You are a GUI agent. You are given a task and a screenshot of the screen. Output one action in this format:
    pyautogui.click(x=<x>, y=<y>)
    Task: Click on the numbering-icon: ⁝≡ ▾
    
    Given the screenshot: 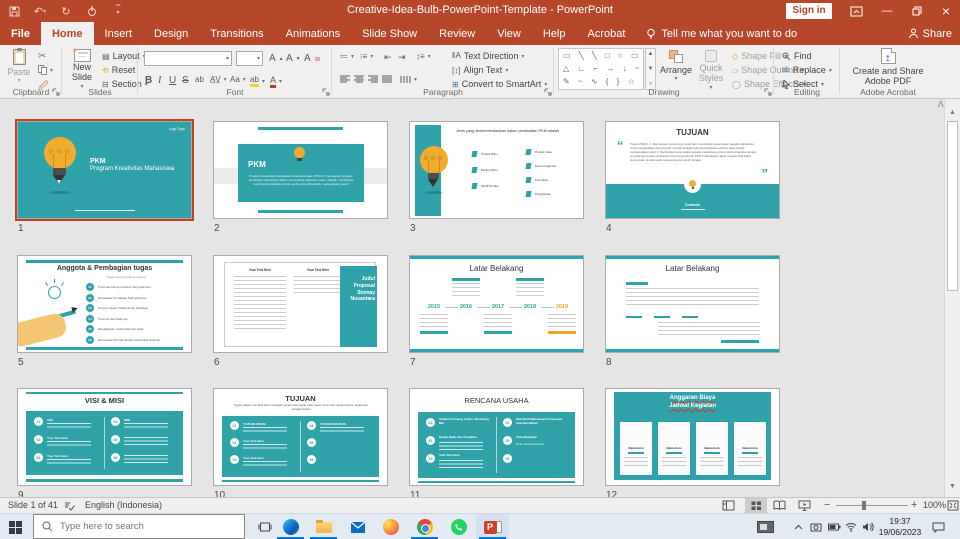 What is the action you would take?
    pyautogui.click(x=366, y=56)
    